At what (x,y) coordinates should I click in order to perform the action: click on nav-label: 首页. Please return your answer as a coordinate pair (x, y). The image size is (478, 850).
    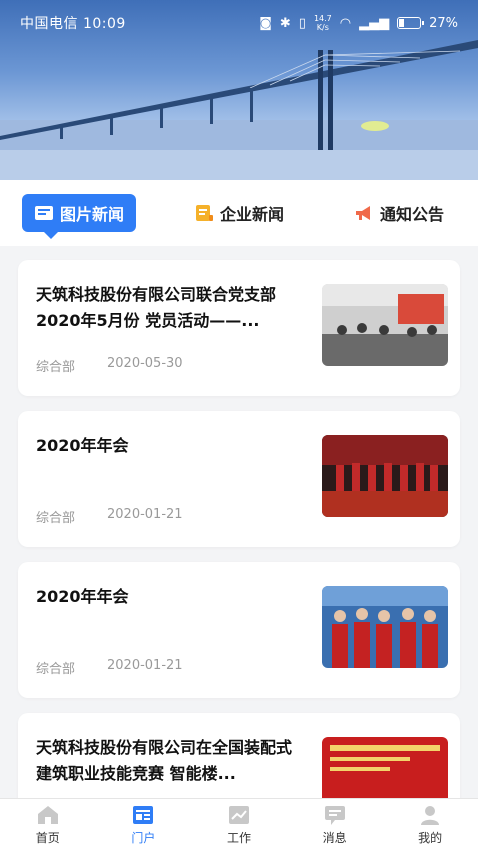
    Looking at the image, I should click on (47, 837).